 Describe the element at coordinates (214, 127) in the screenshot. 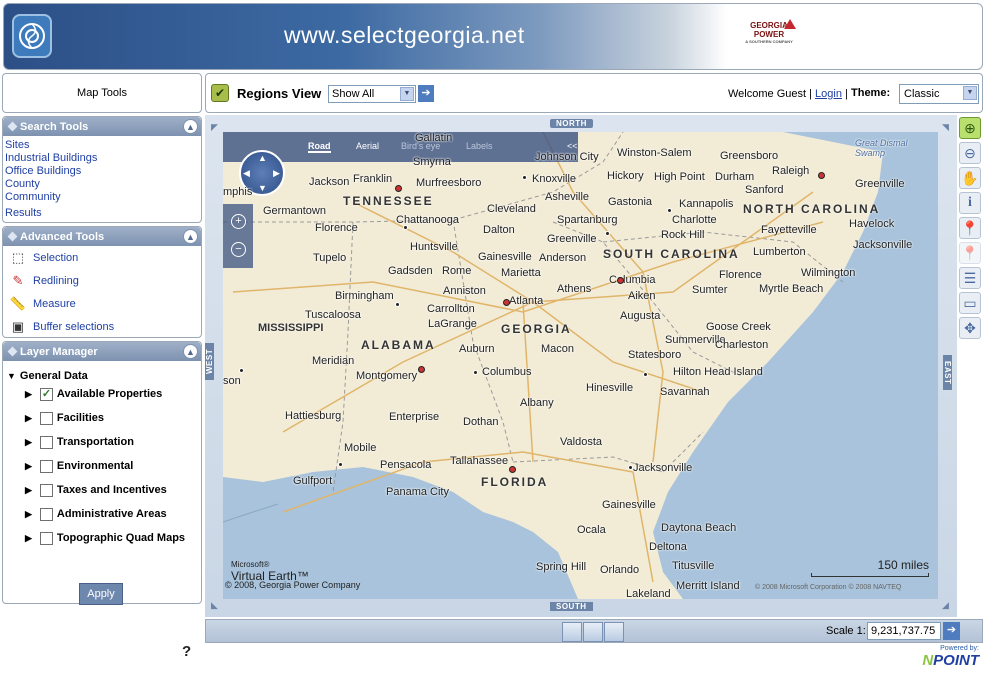

I see `pan-northwest-icon: ◤` at that location.